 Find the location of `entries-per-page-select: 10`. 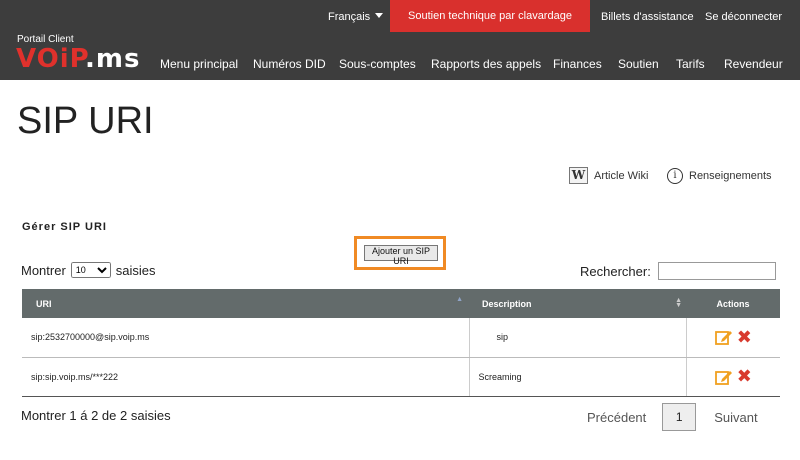

entries-per-page-select: 10 is located at coordinates (90, 270).